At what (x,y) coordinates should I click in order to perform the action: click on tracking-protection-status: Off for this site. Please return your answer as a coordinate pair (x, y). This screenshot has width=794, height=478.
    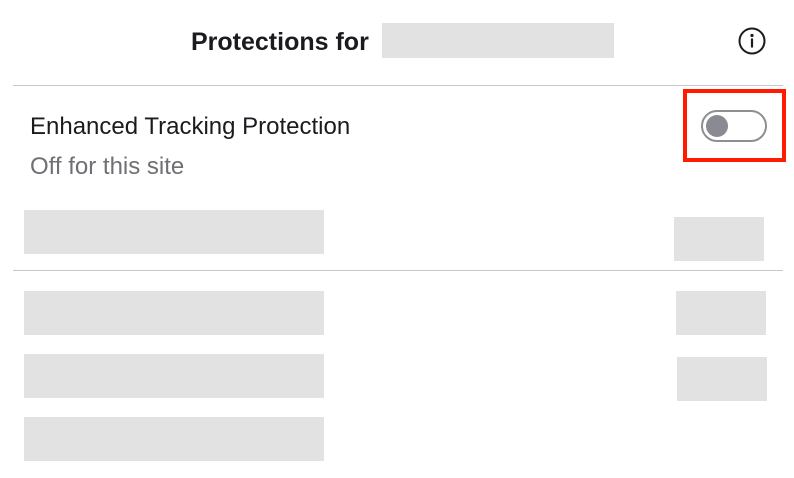
    Looking at the image, I should click on (107, 166).